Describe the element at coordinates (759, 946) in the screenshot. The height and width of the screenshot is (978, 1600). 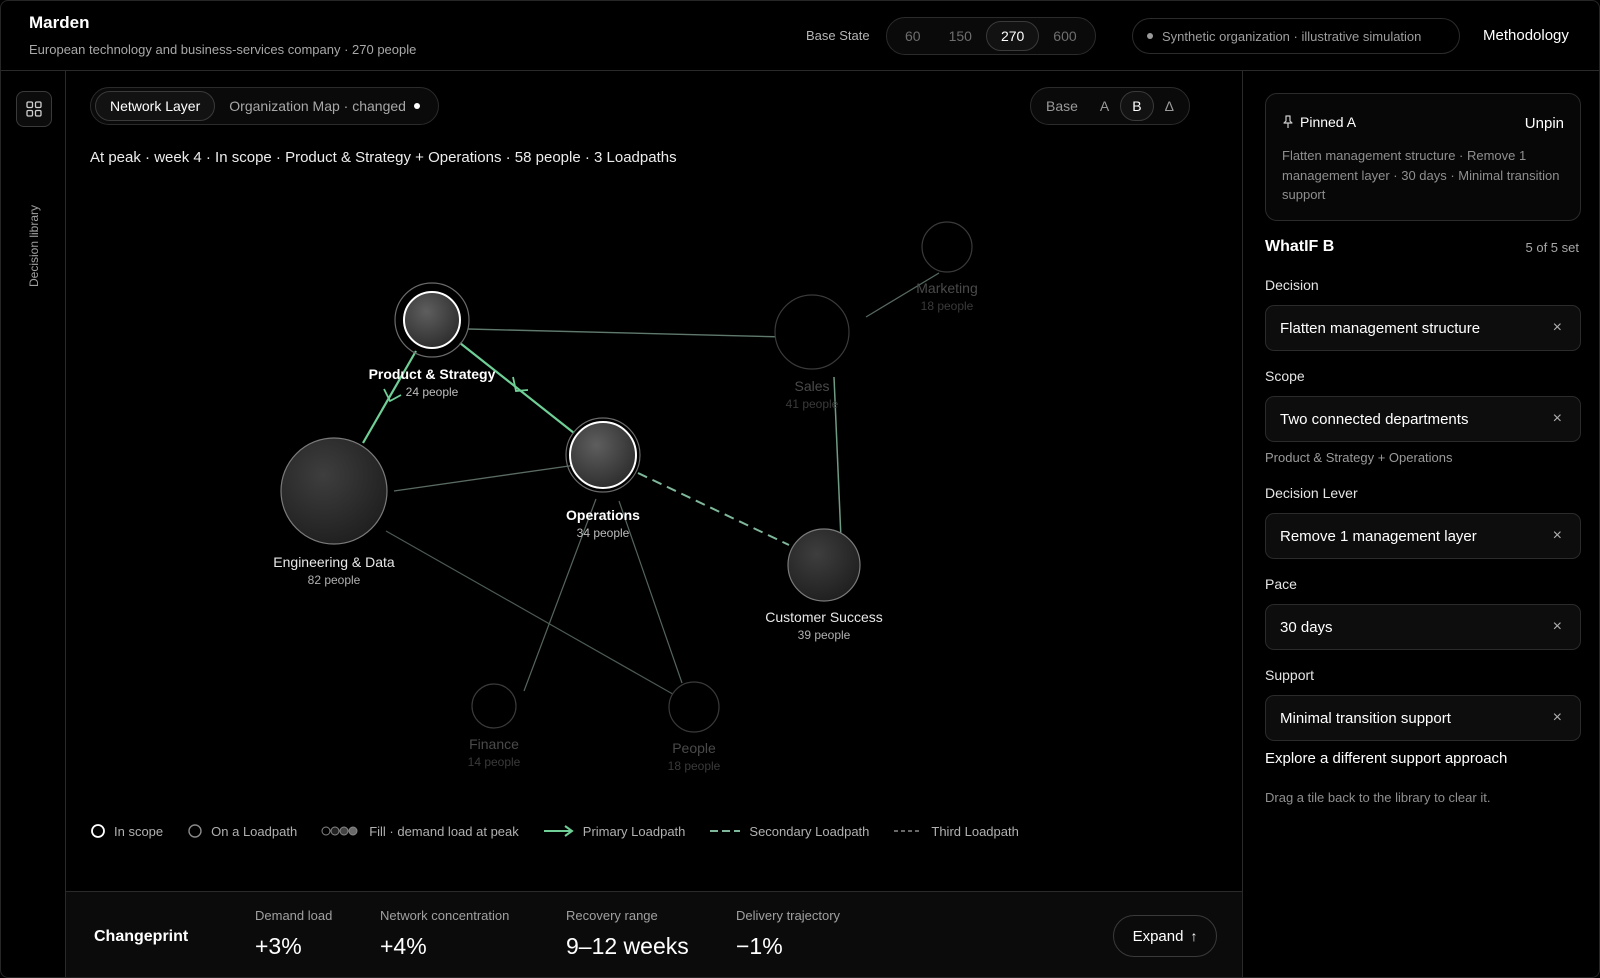
I see `metric-value: −1%` at that location.